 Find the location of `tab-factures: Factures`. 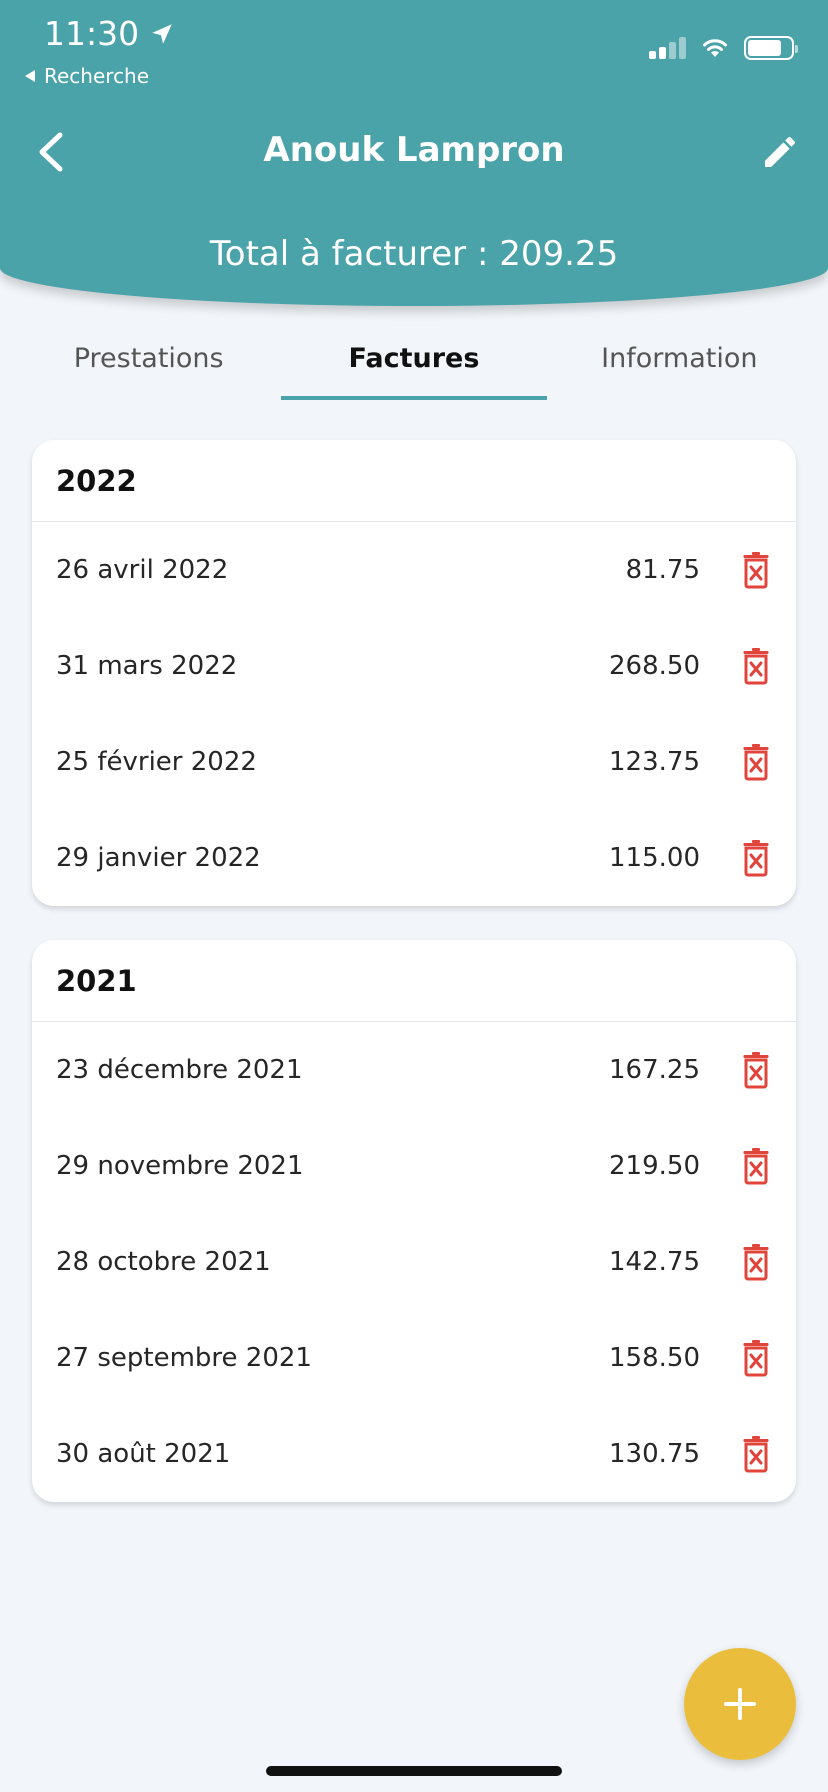

tab-factures: Factures is located at coordinates (414, 365).